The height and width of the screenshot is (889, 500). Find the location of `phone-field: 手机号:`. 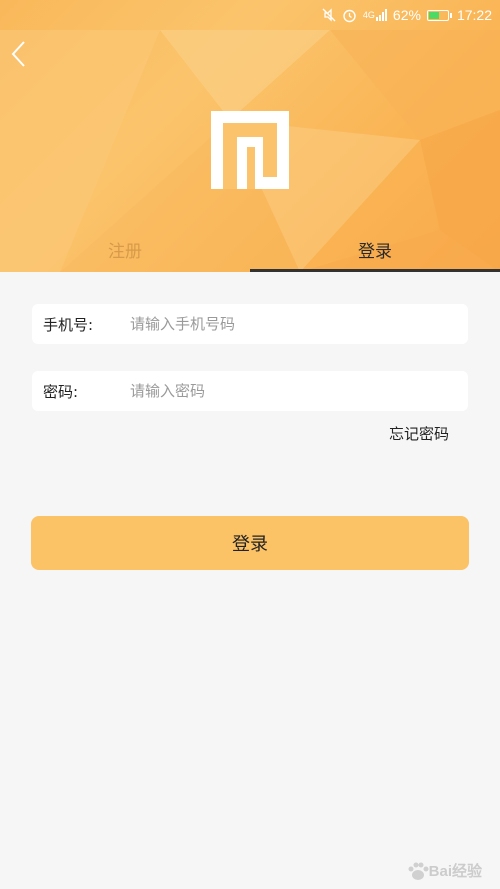

phone-field: 手机号: is located at coordinates (250, 324).